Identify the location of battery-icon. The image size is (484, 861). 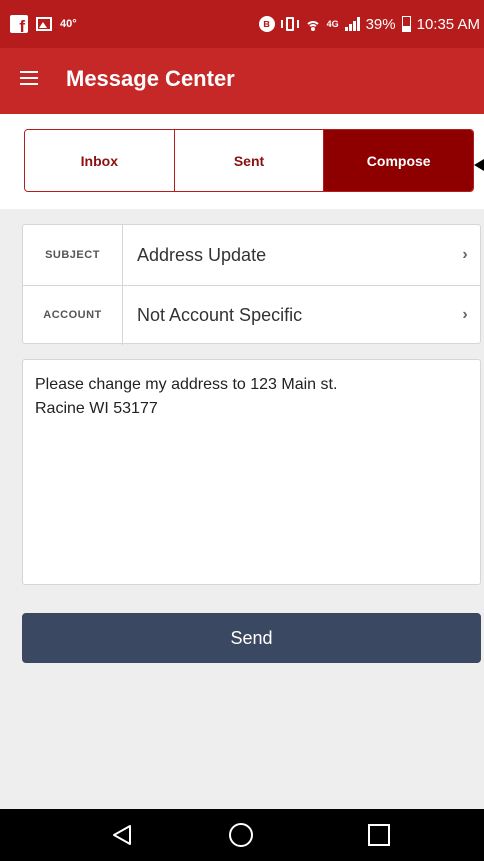
(406, 24).